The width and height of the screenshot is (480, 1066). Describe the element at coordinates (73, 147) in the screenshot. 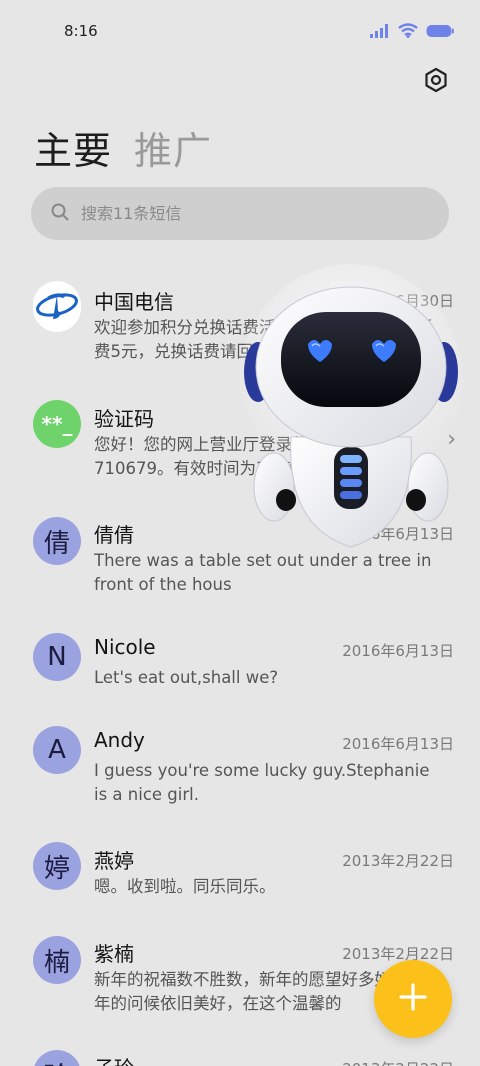

I see `tab-main: 主要` at that location.